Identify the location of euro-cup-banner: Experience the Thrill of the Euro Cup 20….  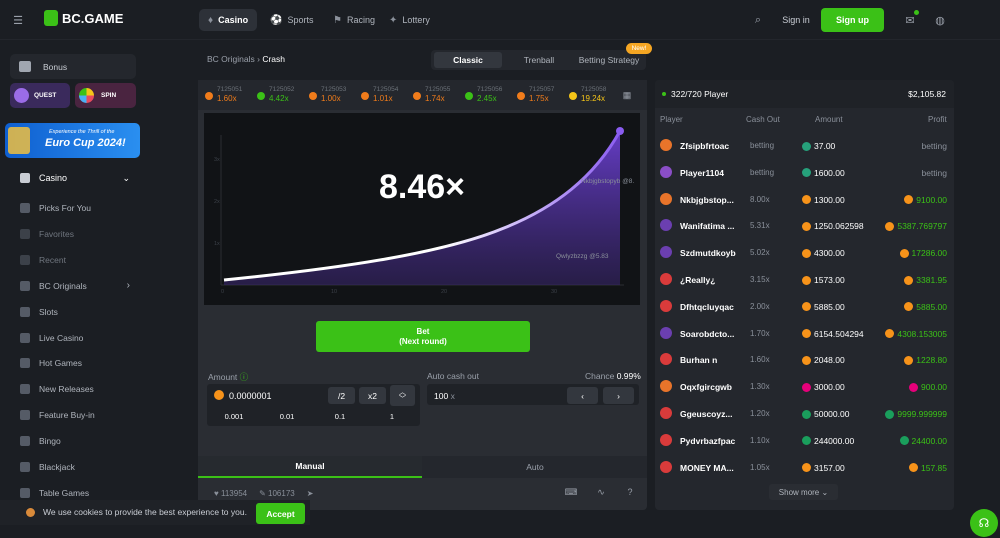
(72, 140).